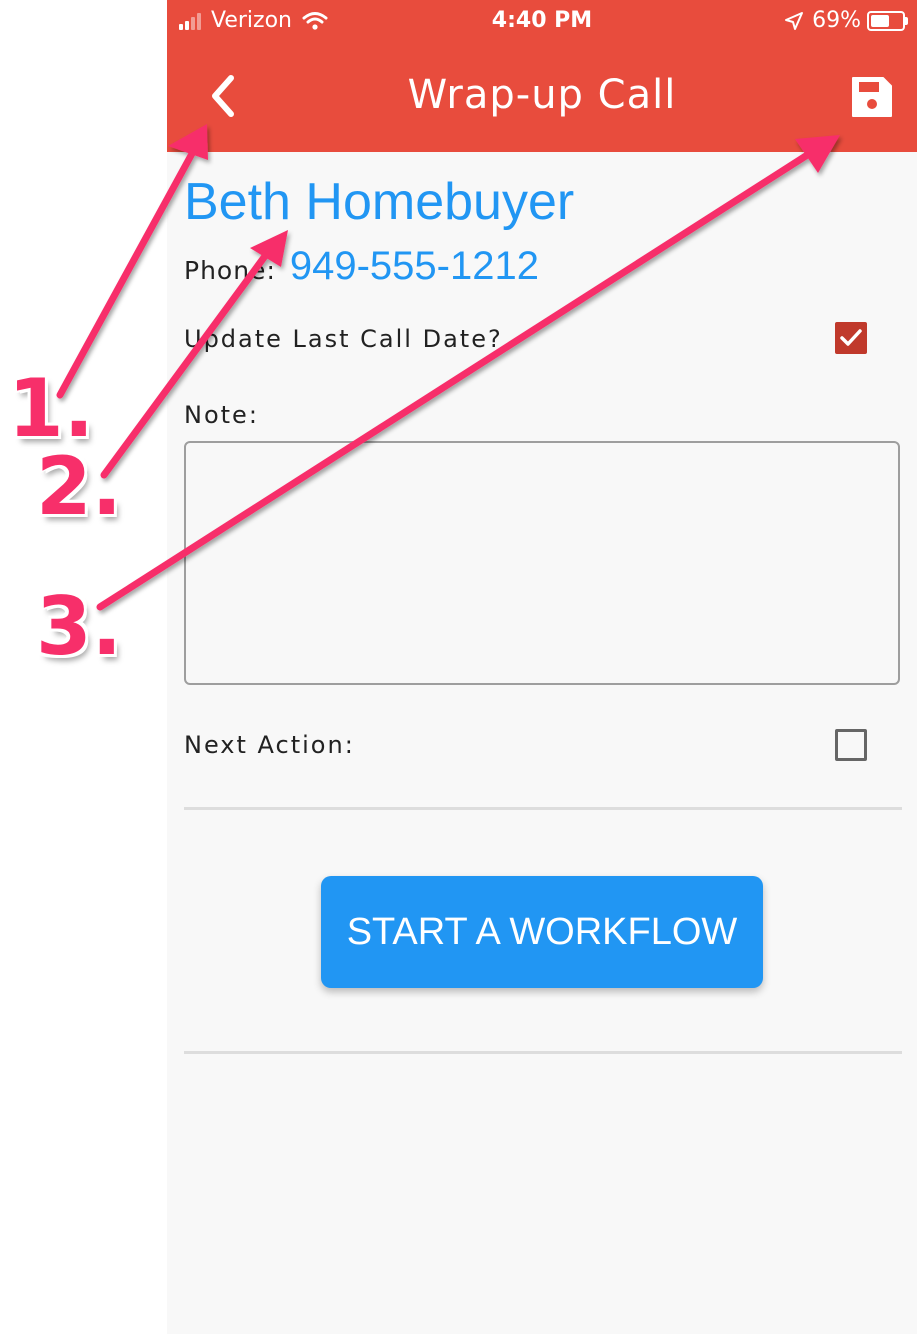 This screenshot has height=1334, width=917. I want to click on battery-fill, so click(880, 20).